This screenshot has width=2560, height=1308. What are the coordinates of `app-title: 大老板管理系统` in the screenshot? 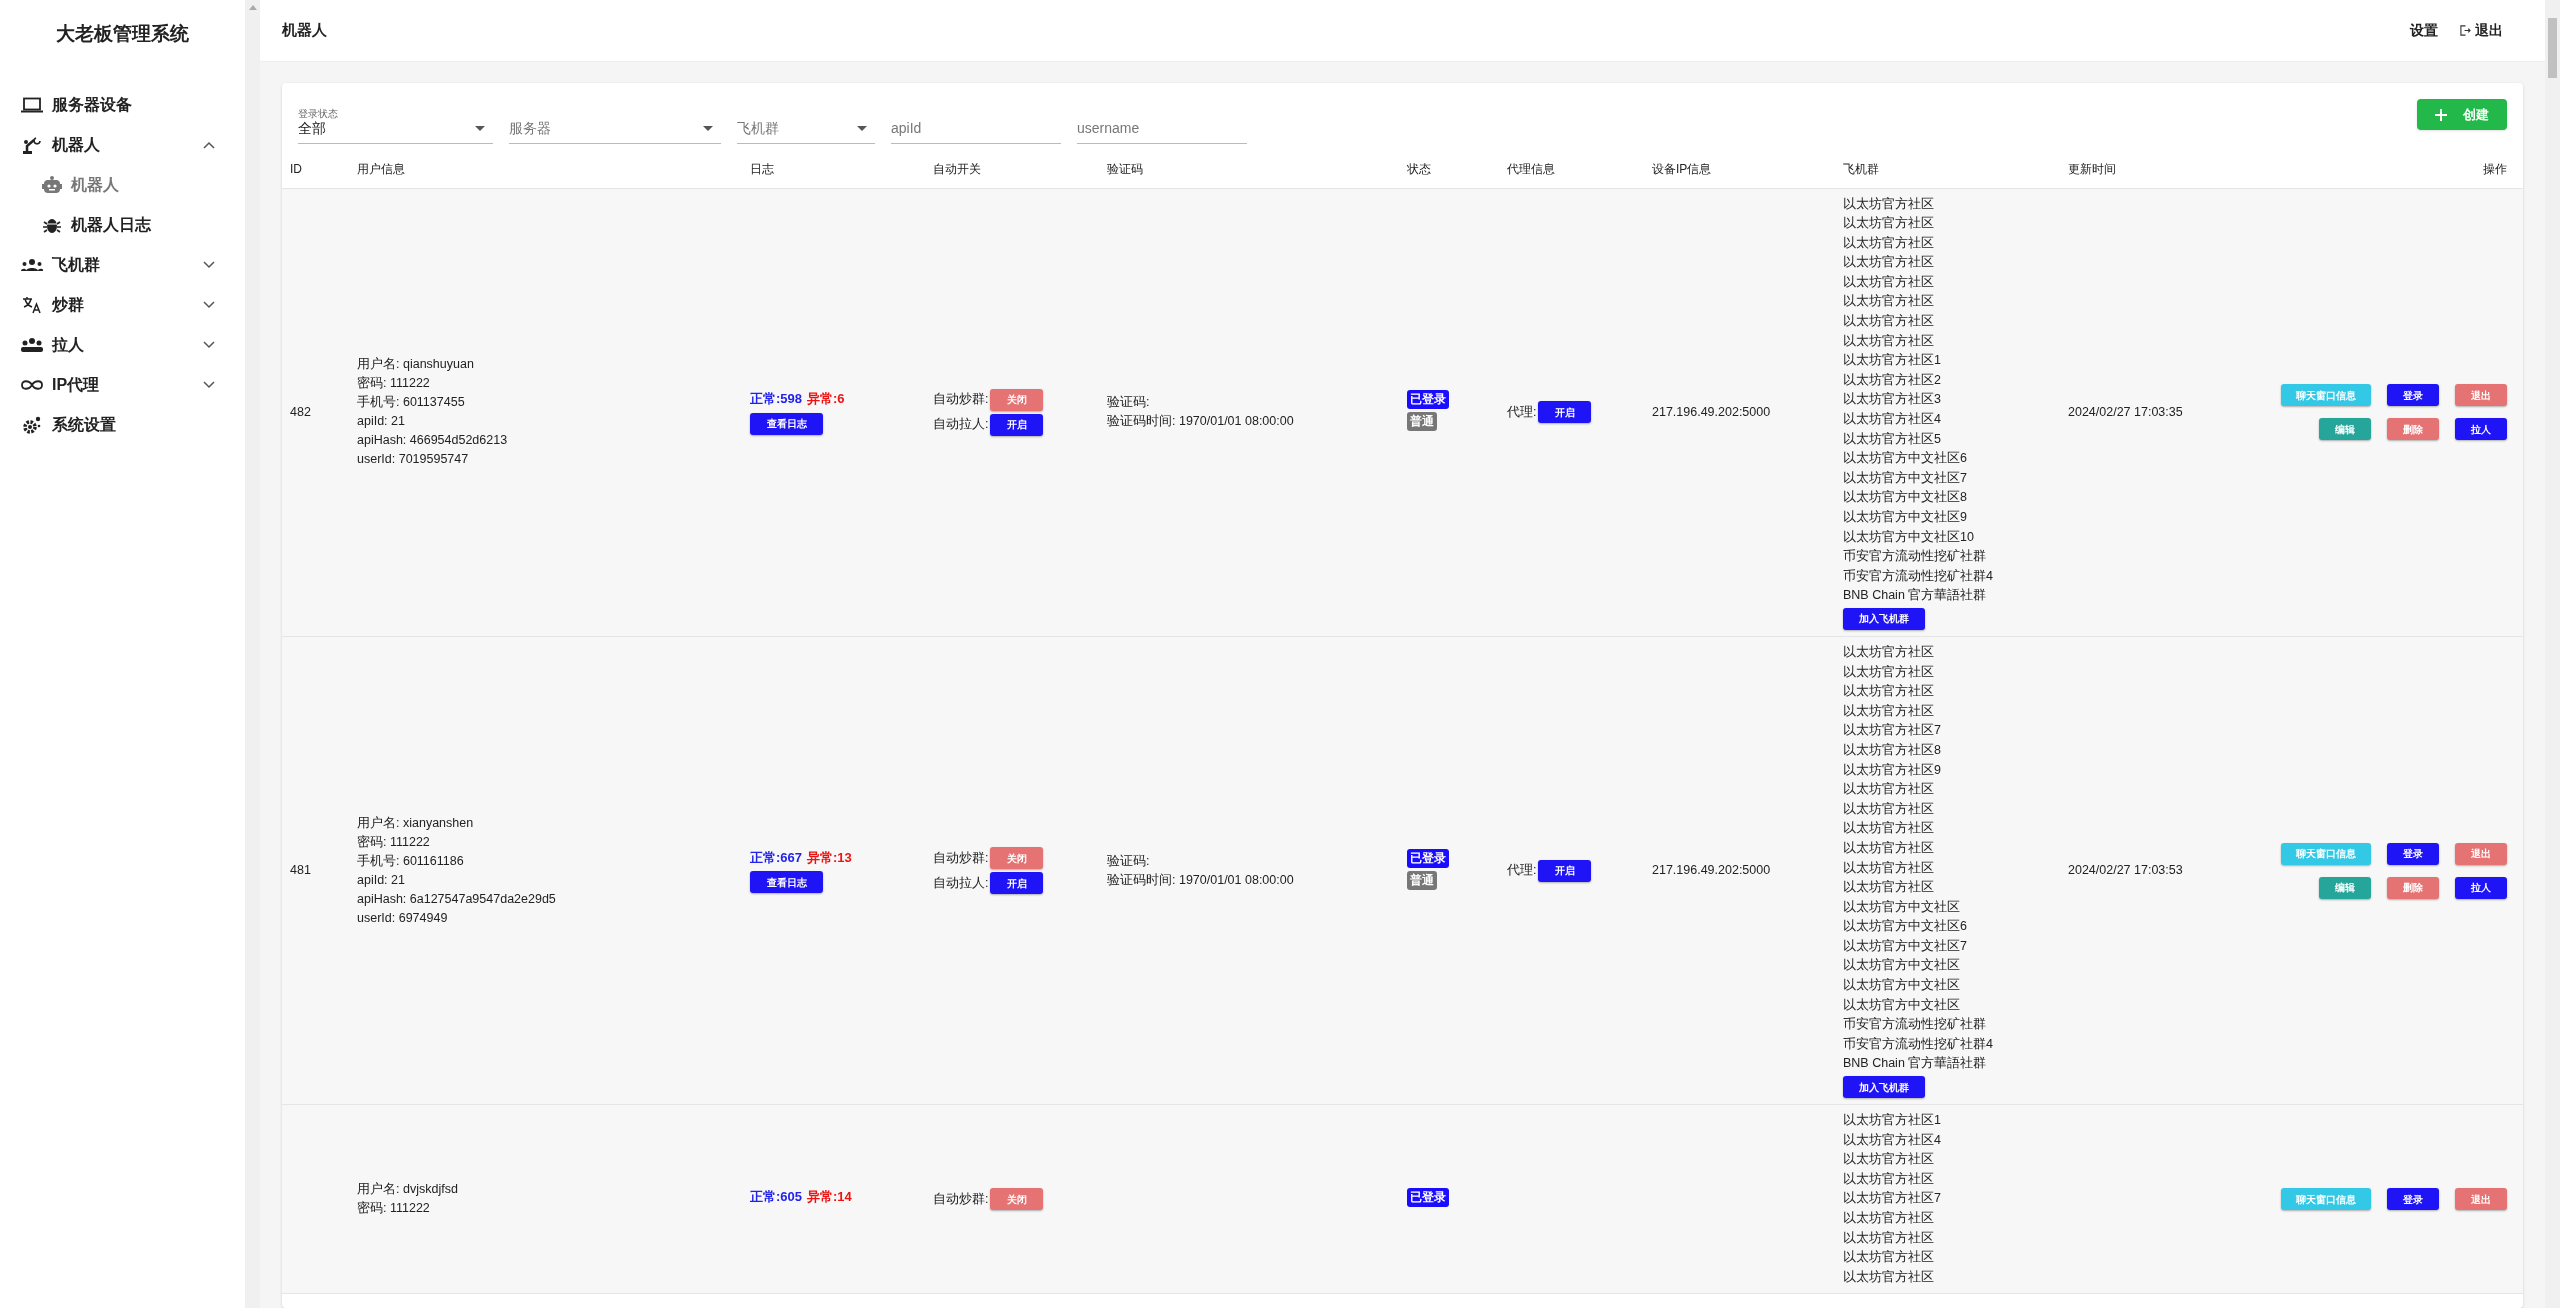 It's located at (122, 34).